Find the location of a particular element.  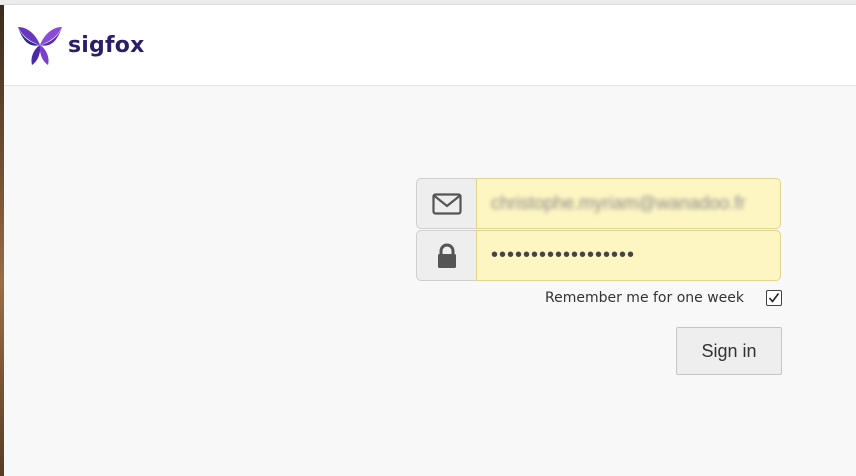

email-input-group: christophe.myriam@wanadoo.fr is located at coordinates (598, 203).